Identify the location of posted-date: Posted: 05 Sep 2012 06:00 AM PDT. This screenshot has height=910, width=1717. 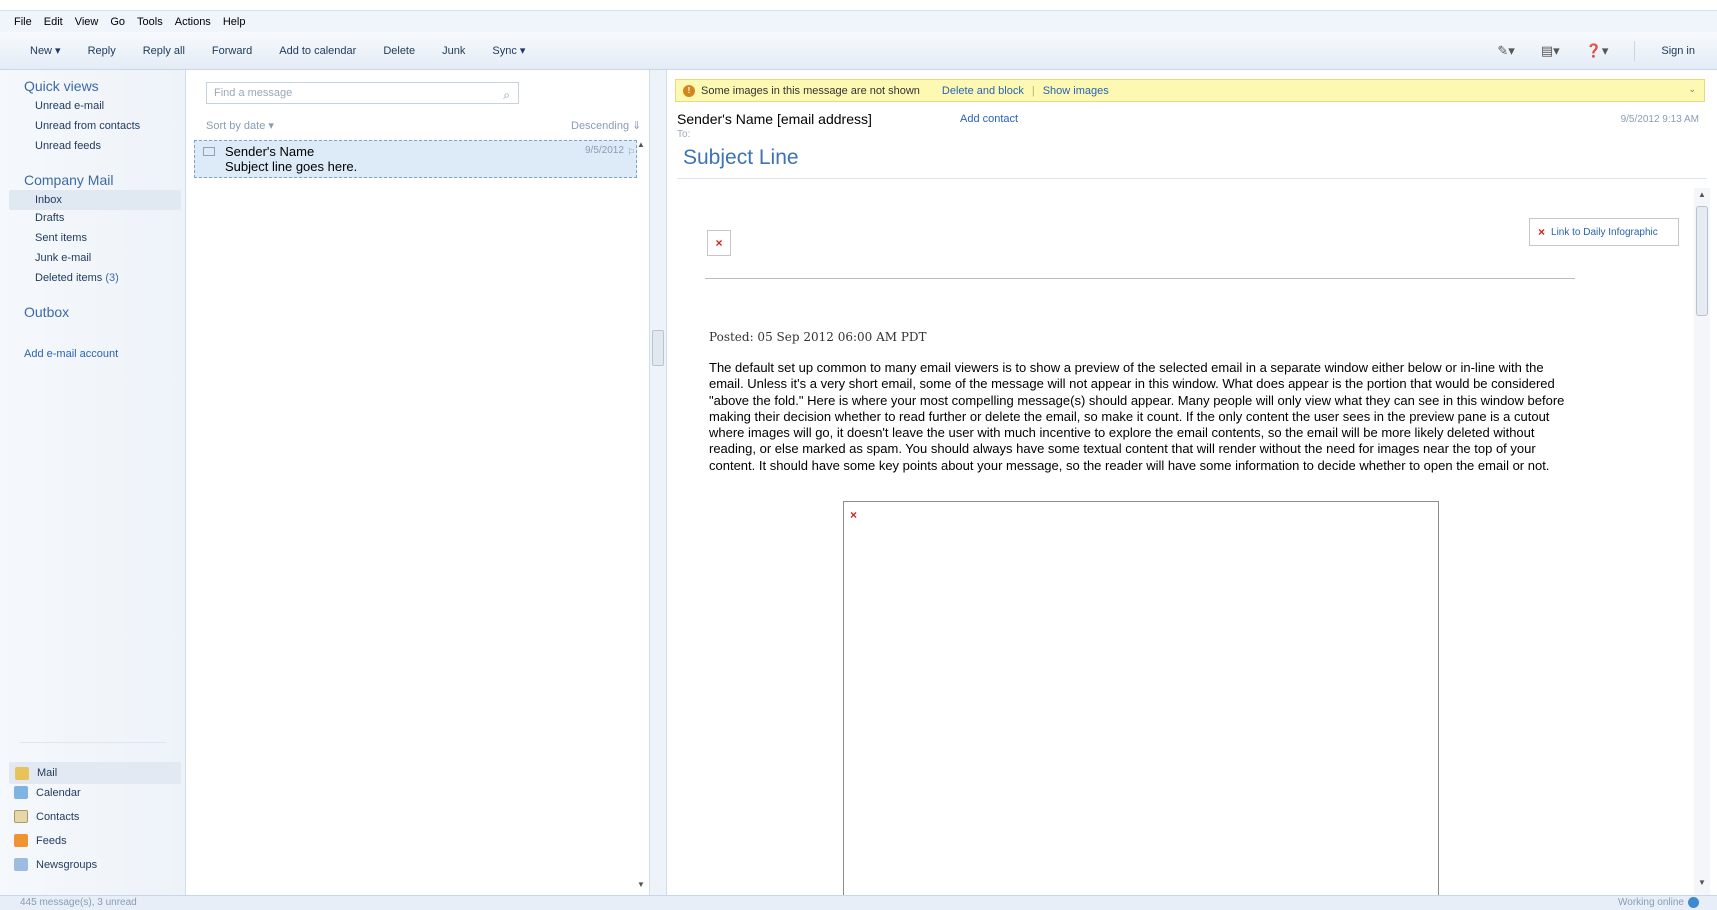
(818, 337).